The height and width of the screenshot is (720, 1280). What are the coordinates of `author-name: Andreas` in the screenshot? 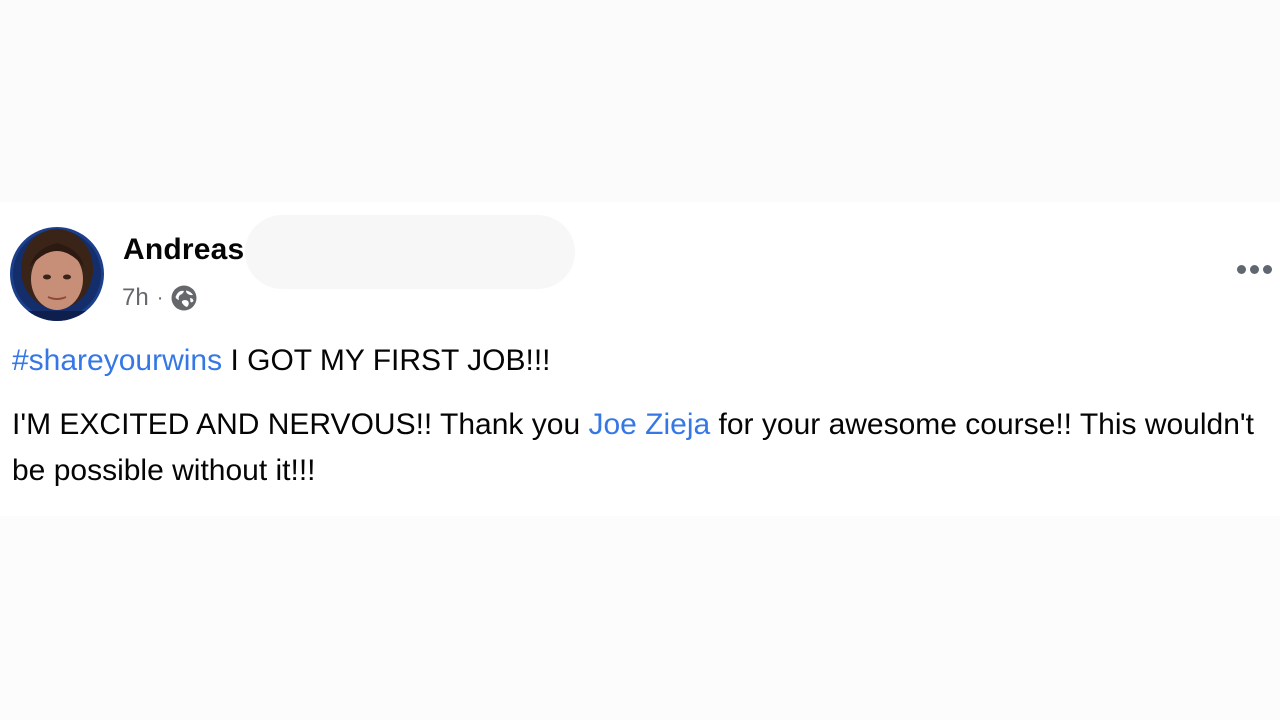 It's located at (183, 250).